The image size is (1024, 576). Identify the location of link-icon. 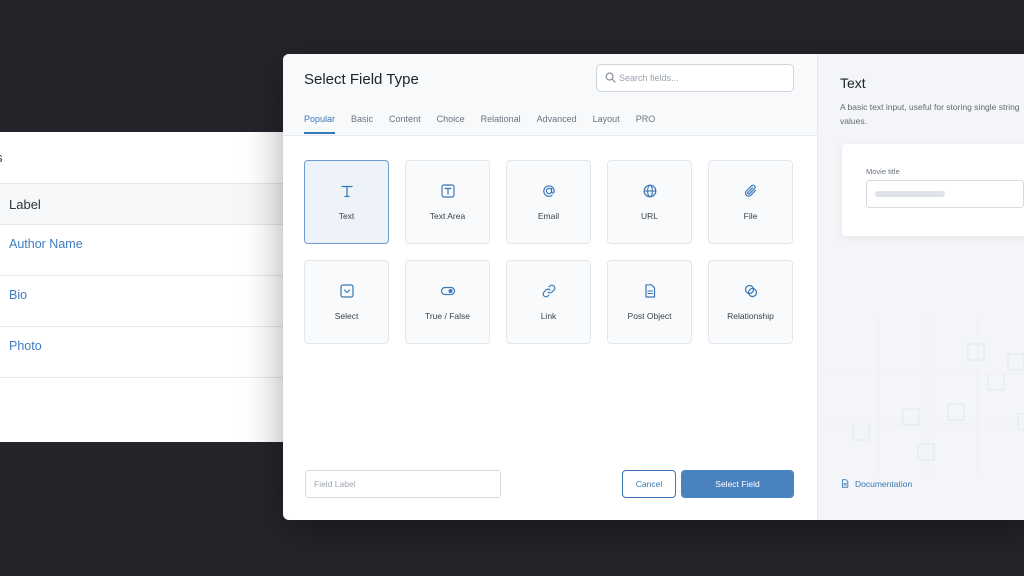
(548, 291).